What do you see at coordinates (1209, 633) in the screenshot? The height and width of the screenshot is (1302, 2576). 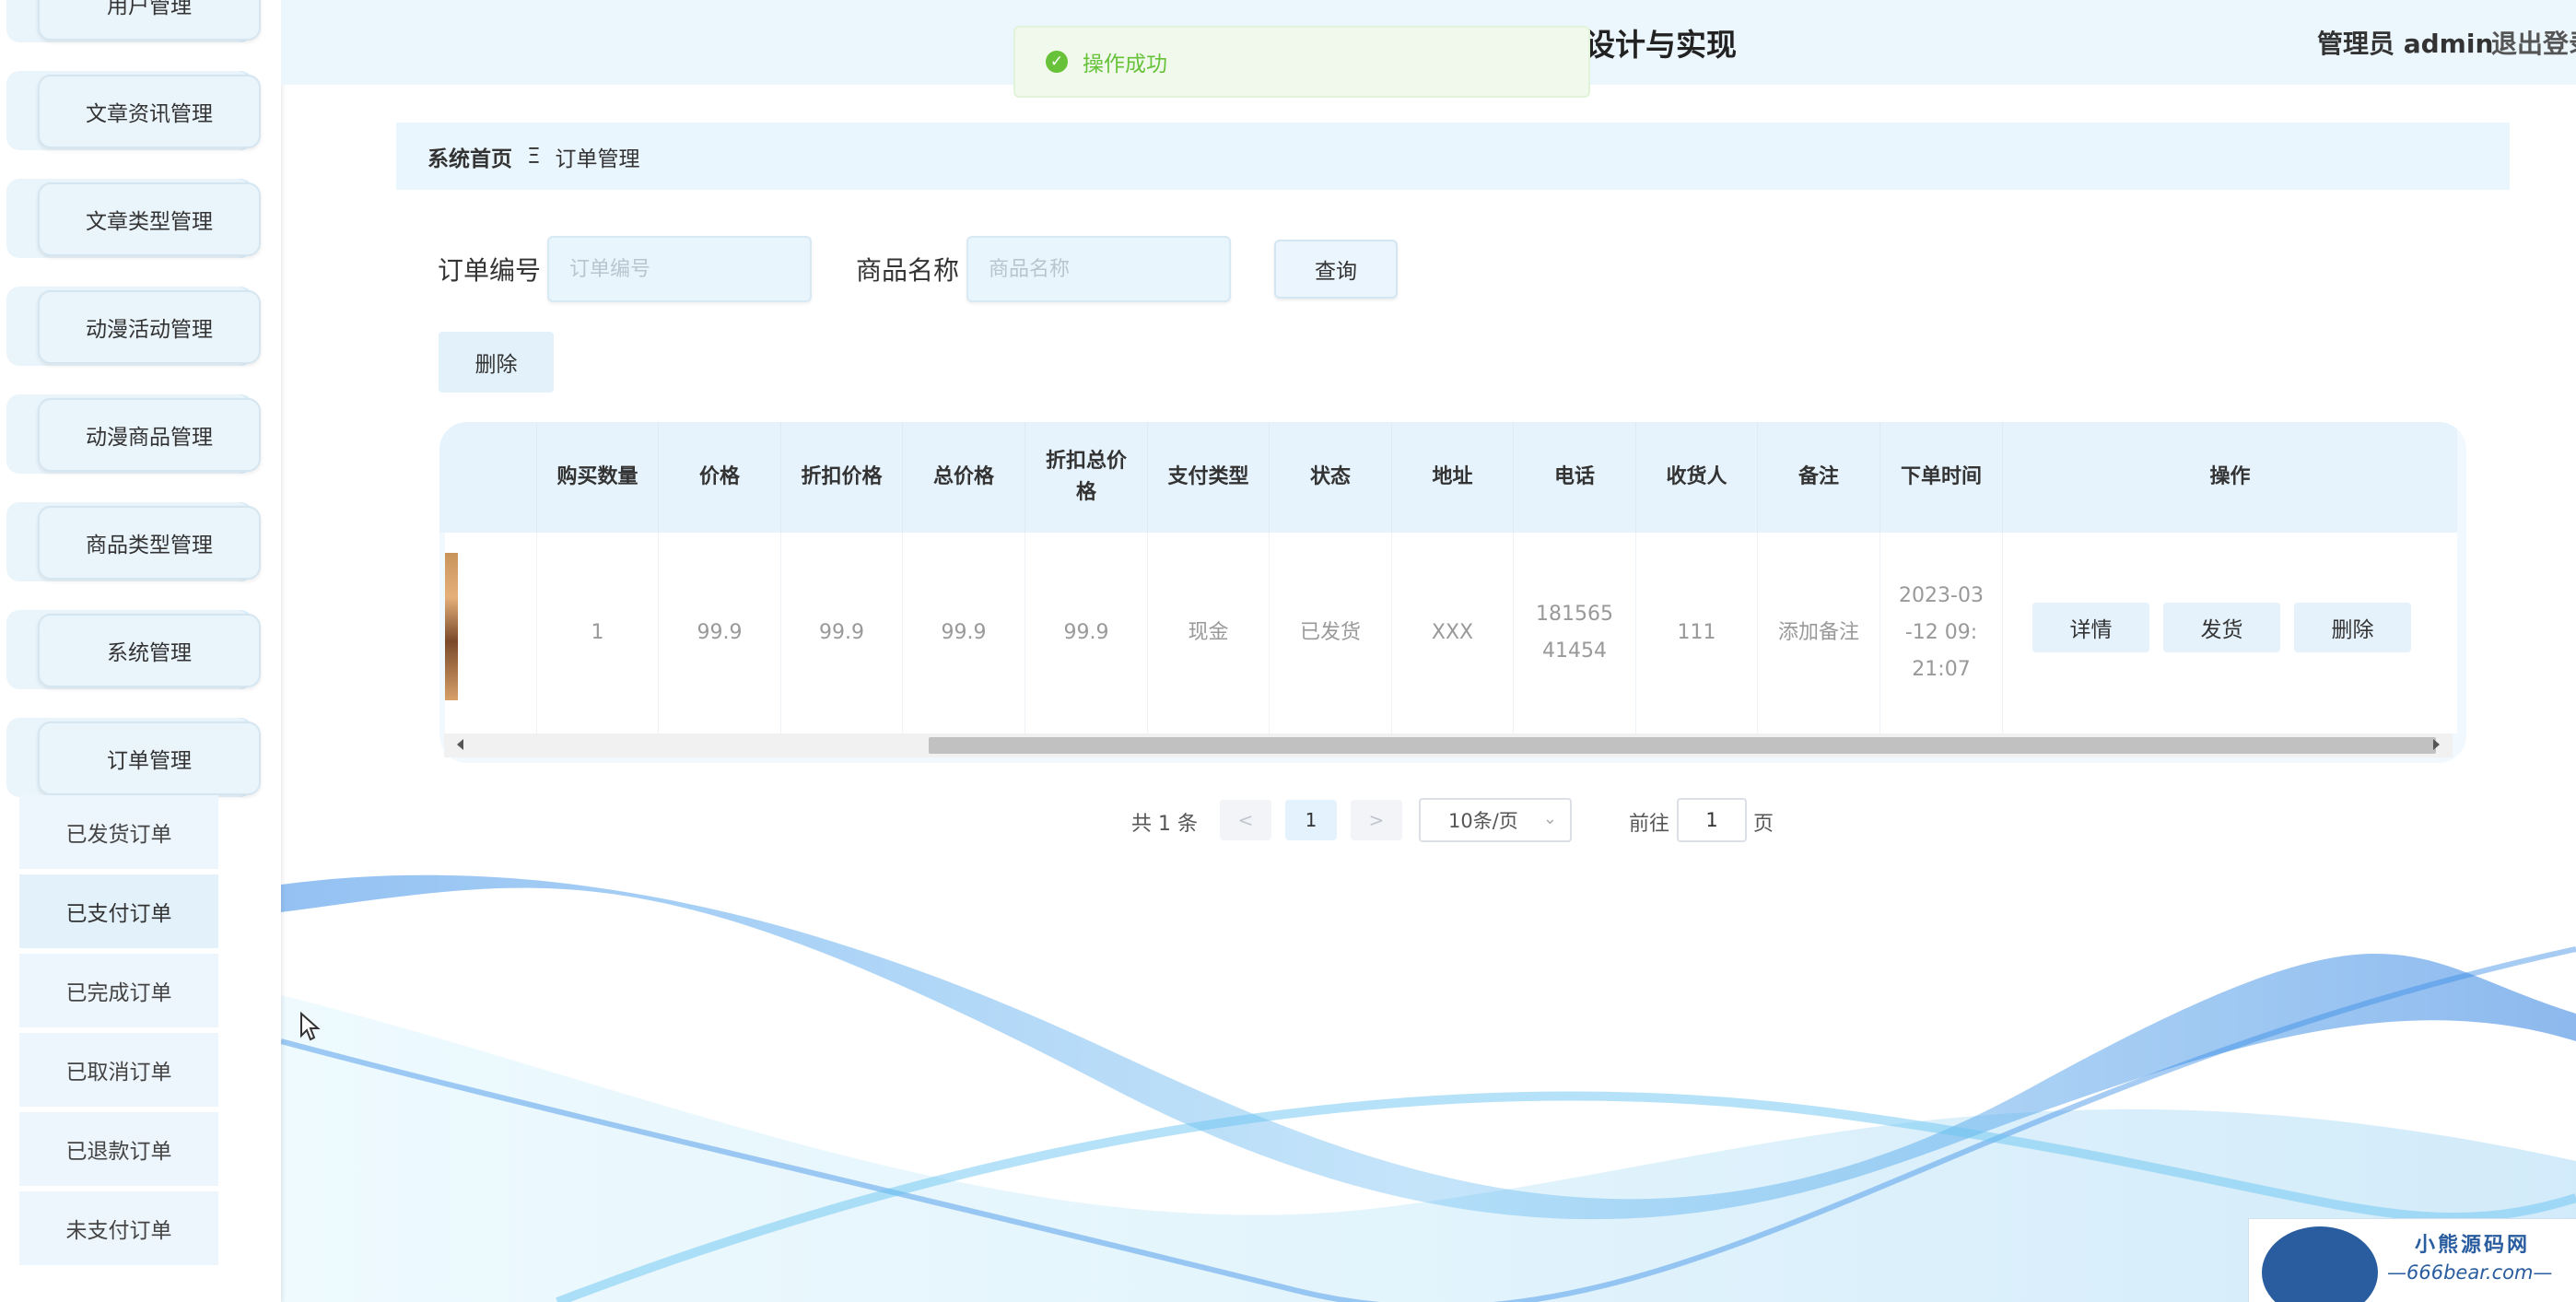 I see `cell-pay-type: 现金` at bounding box center [1209, 633].